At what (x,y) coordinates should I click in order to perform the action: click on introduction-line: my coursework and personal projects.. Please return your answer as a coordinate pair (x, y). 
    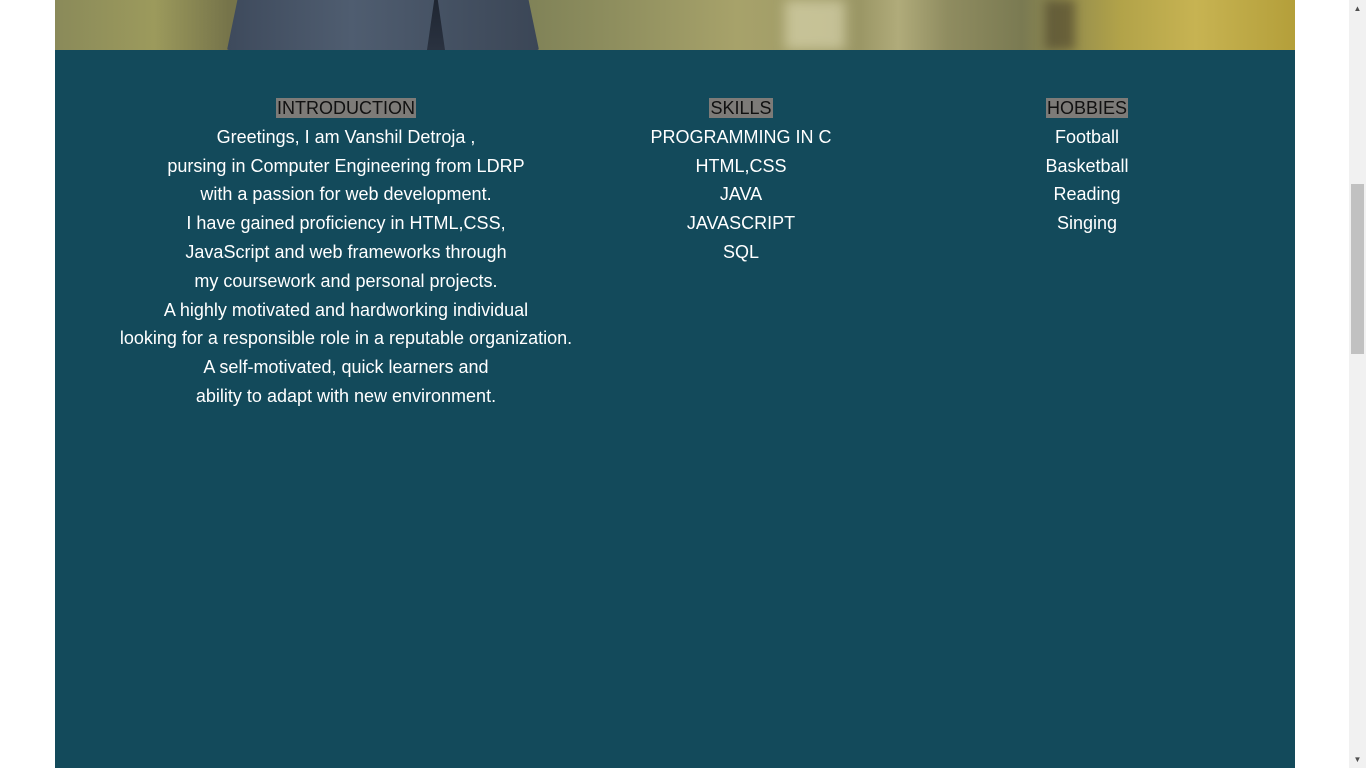
    Looking at the image, I should click on (346, 280).